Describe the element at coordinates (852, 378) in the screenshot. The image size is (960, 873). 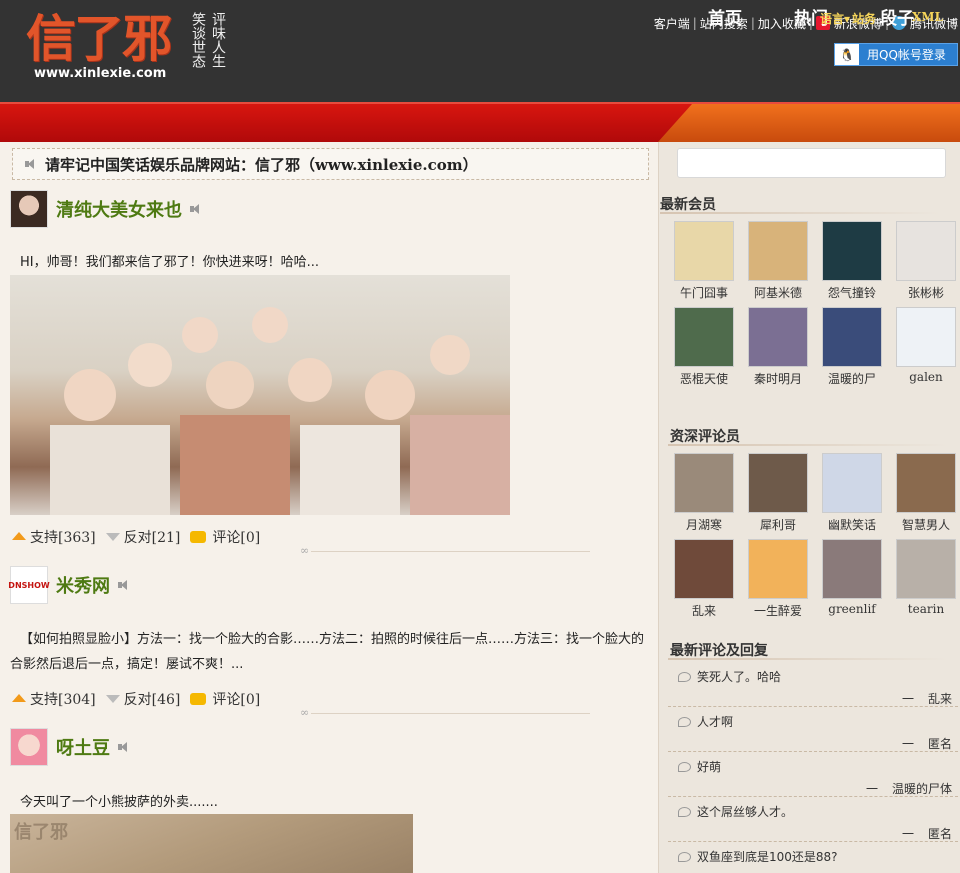
I see `member-name: 温暖的尸` at that location.